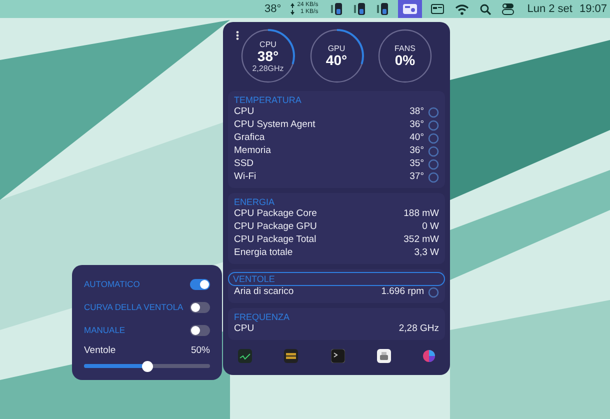  Describe the element at coordinates (593, 9) in the screenshot. I see `clock-time: 19:07` at that location.